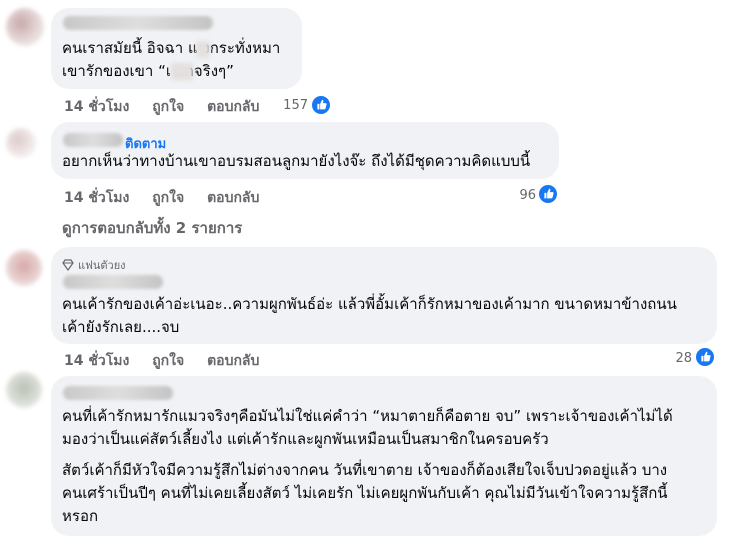 The width and height of the screenshot is (731, 536). What do you see at coordinates (171, 48) in the screenshot?
I see `comment-text: คนเราสมัยนี้ อิจฉา แ งกระทั่งหมา` at bounding box center [171, 48].